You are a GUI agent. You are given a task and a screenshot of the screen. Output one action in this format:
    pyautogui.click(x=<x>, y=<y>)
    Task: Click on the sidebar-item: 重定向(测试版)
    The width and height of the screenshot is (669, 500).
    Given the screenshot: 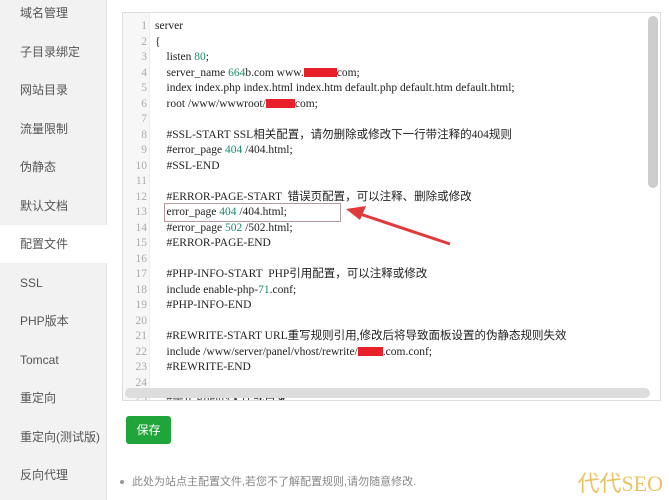 What is the action you would take?
    pyautogui.click(x=53, y=437)
    